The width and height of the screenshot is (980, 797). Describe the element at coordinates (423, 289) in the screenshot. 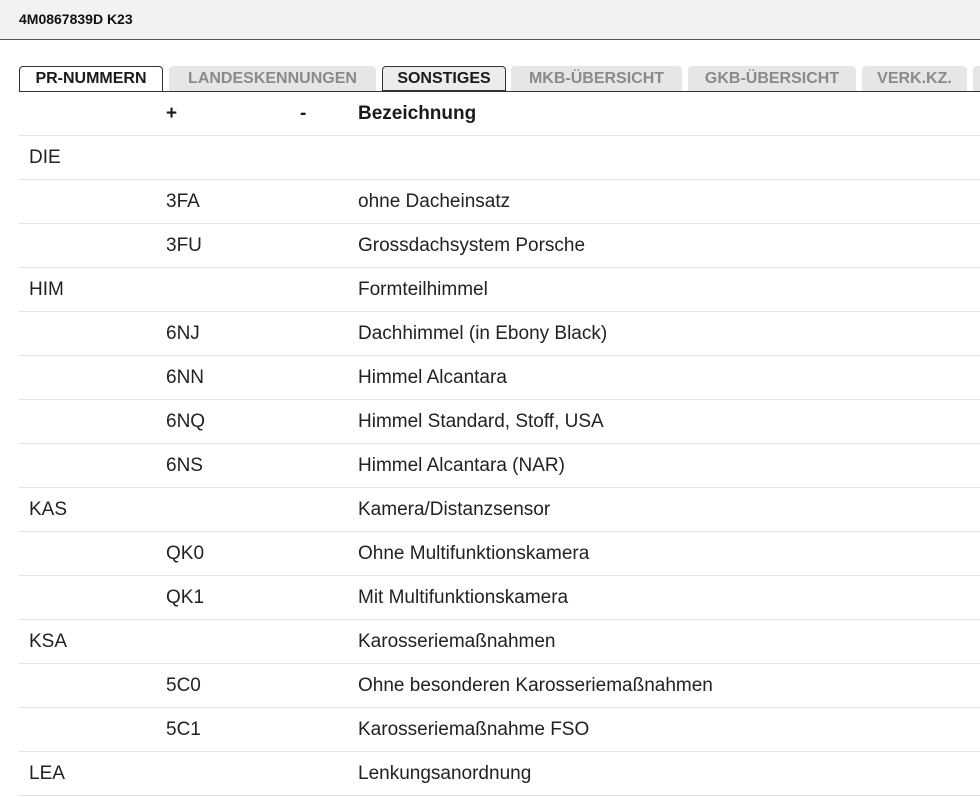

I see `cell-description: Formteilhimmel` at that location.